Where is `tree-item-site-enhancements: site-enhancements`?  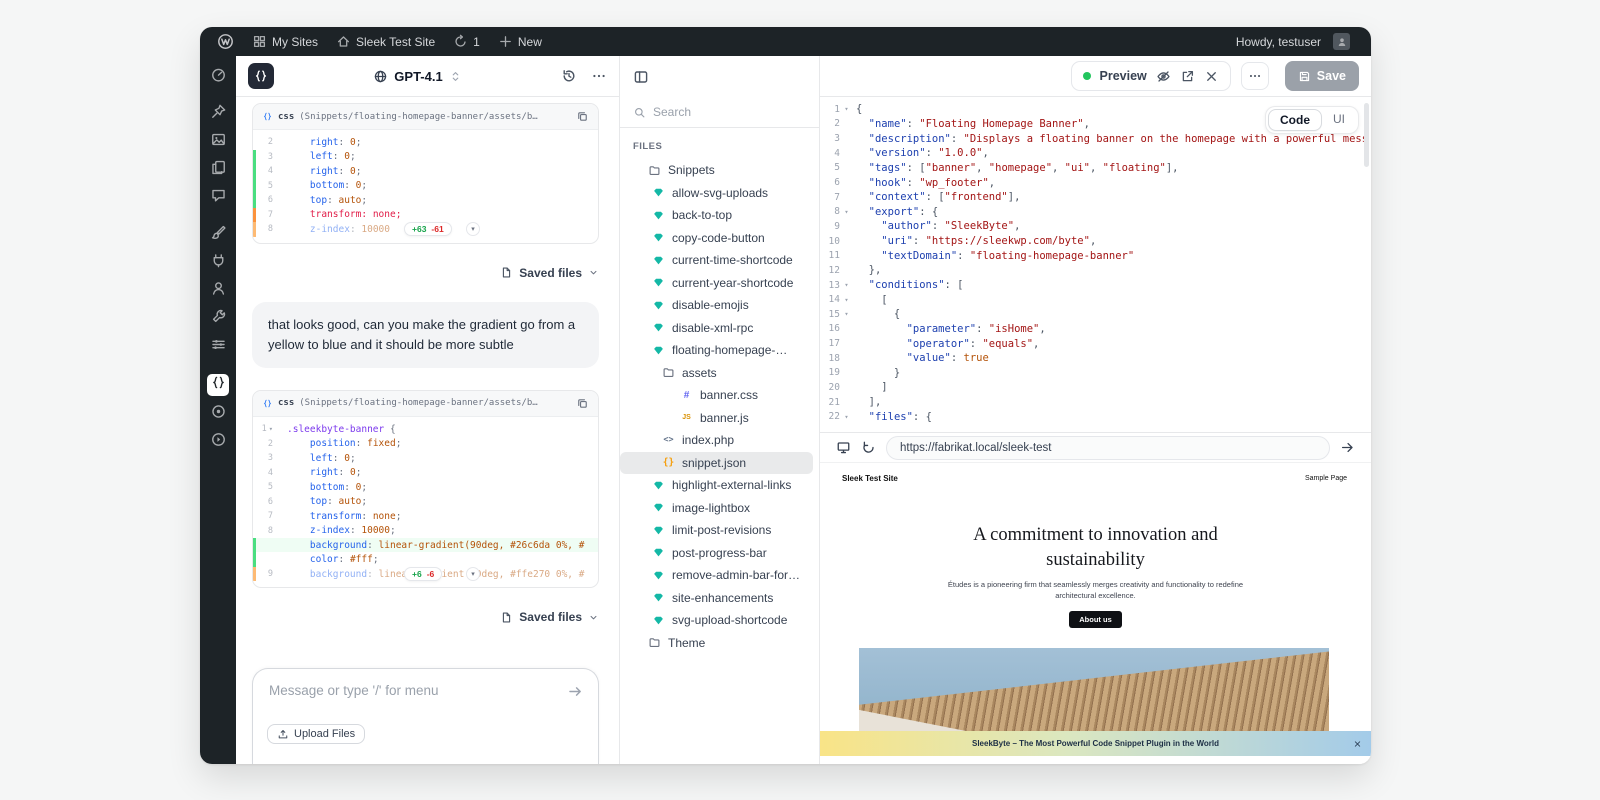
tree-item-site-enhancements: site-enhancements is located at coordinates (716, 598).